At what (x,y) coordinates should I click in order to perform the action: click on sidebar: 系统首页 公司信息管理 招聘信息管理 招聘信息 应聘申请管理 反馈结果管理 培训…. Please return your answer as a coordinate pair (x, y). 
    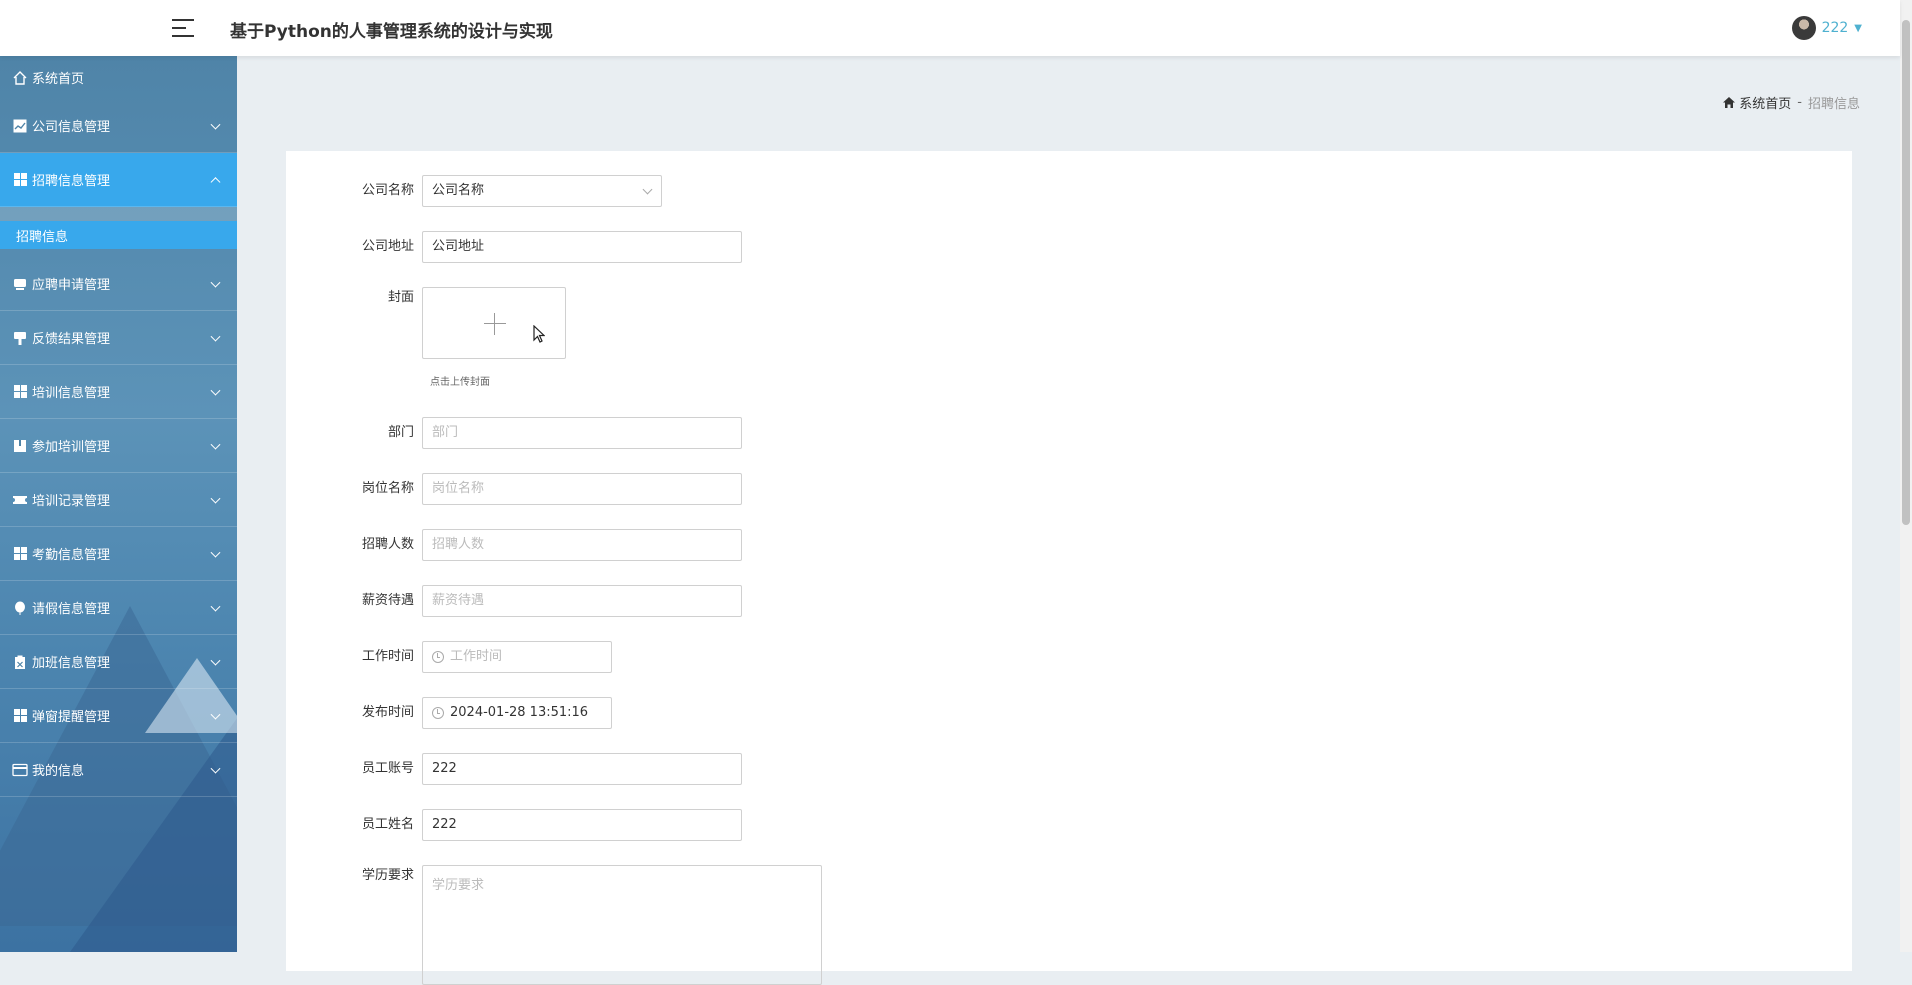
    Looking at the image, I should click on (118, 504).